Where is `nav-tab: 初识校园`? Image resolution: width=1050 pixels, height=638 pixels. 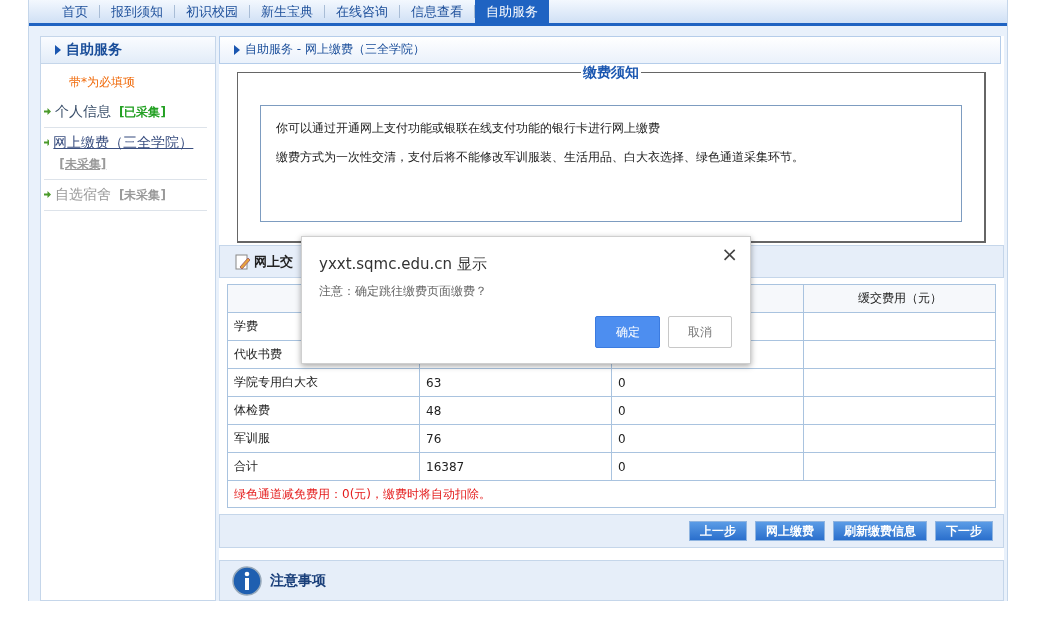 nav-tab: 初识校园 is located at coordinates (212, 11).